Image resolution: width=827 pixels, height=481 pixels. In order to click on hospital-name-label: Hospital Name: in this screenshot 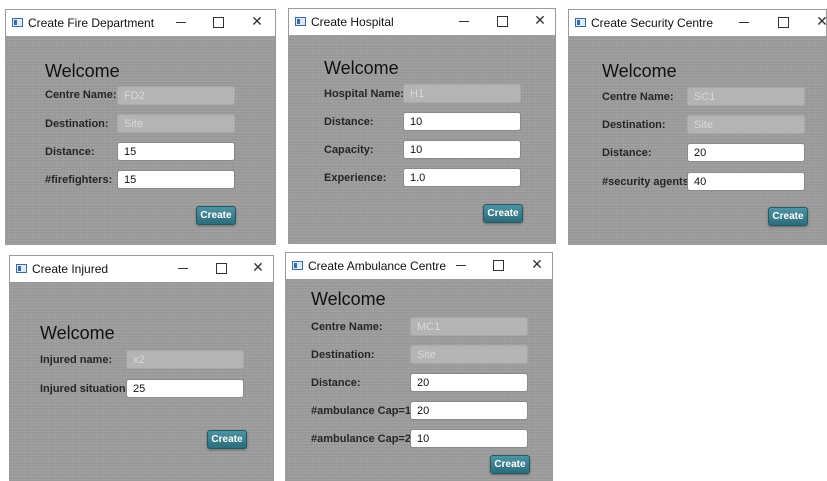, I will do `click(364, 94)`.